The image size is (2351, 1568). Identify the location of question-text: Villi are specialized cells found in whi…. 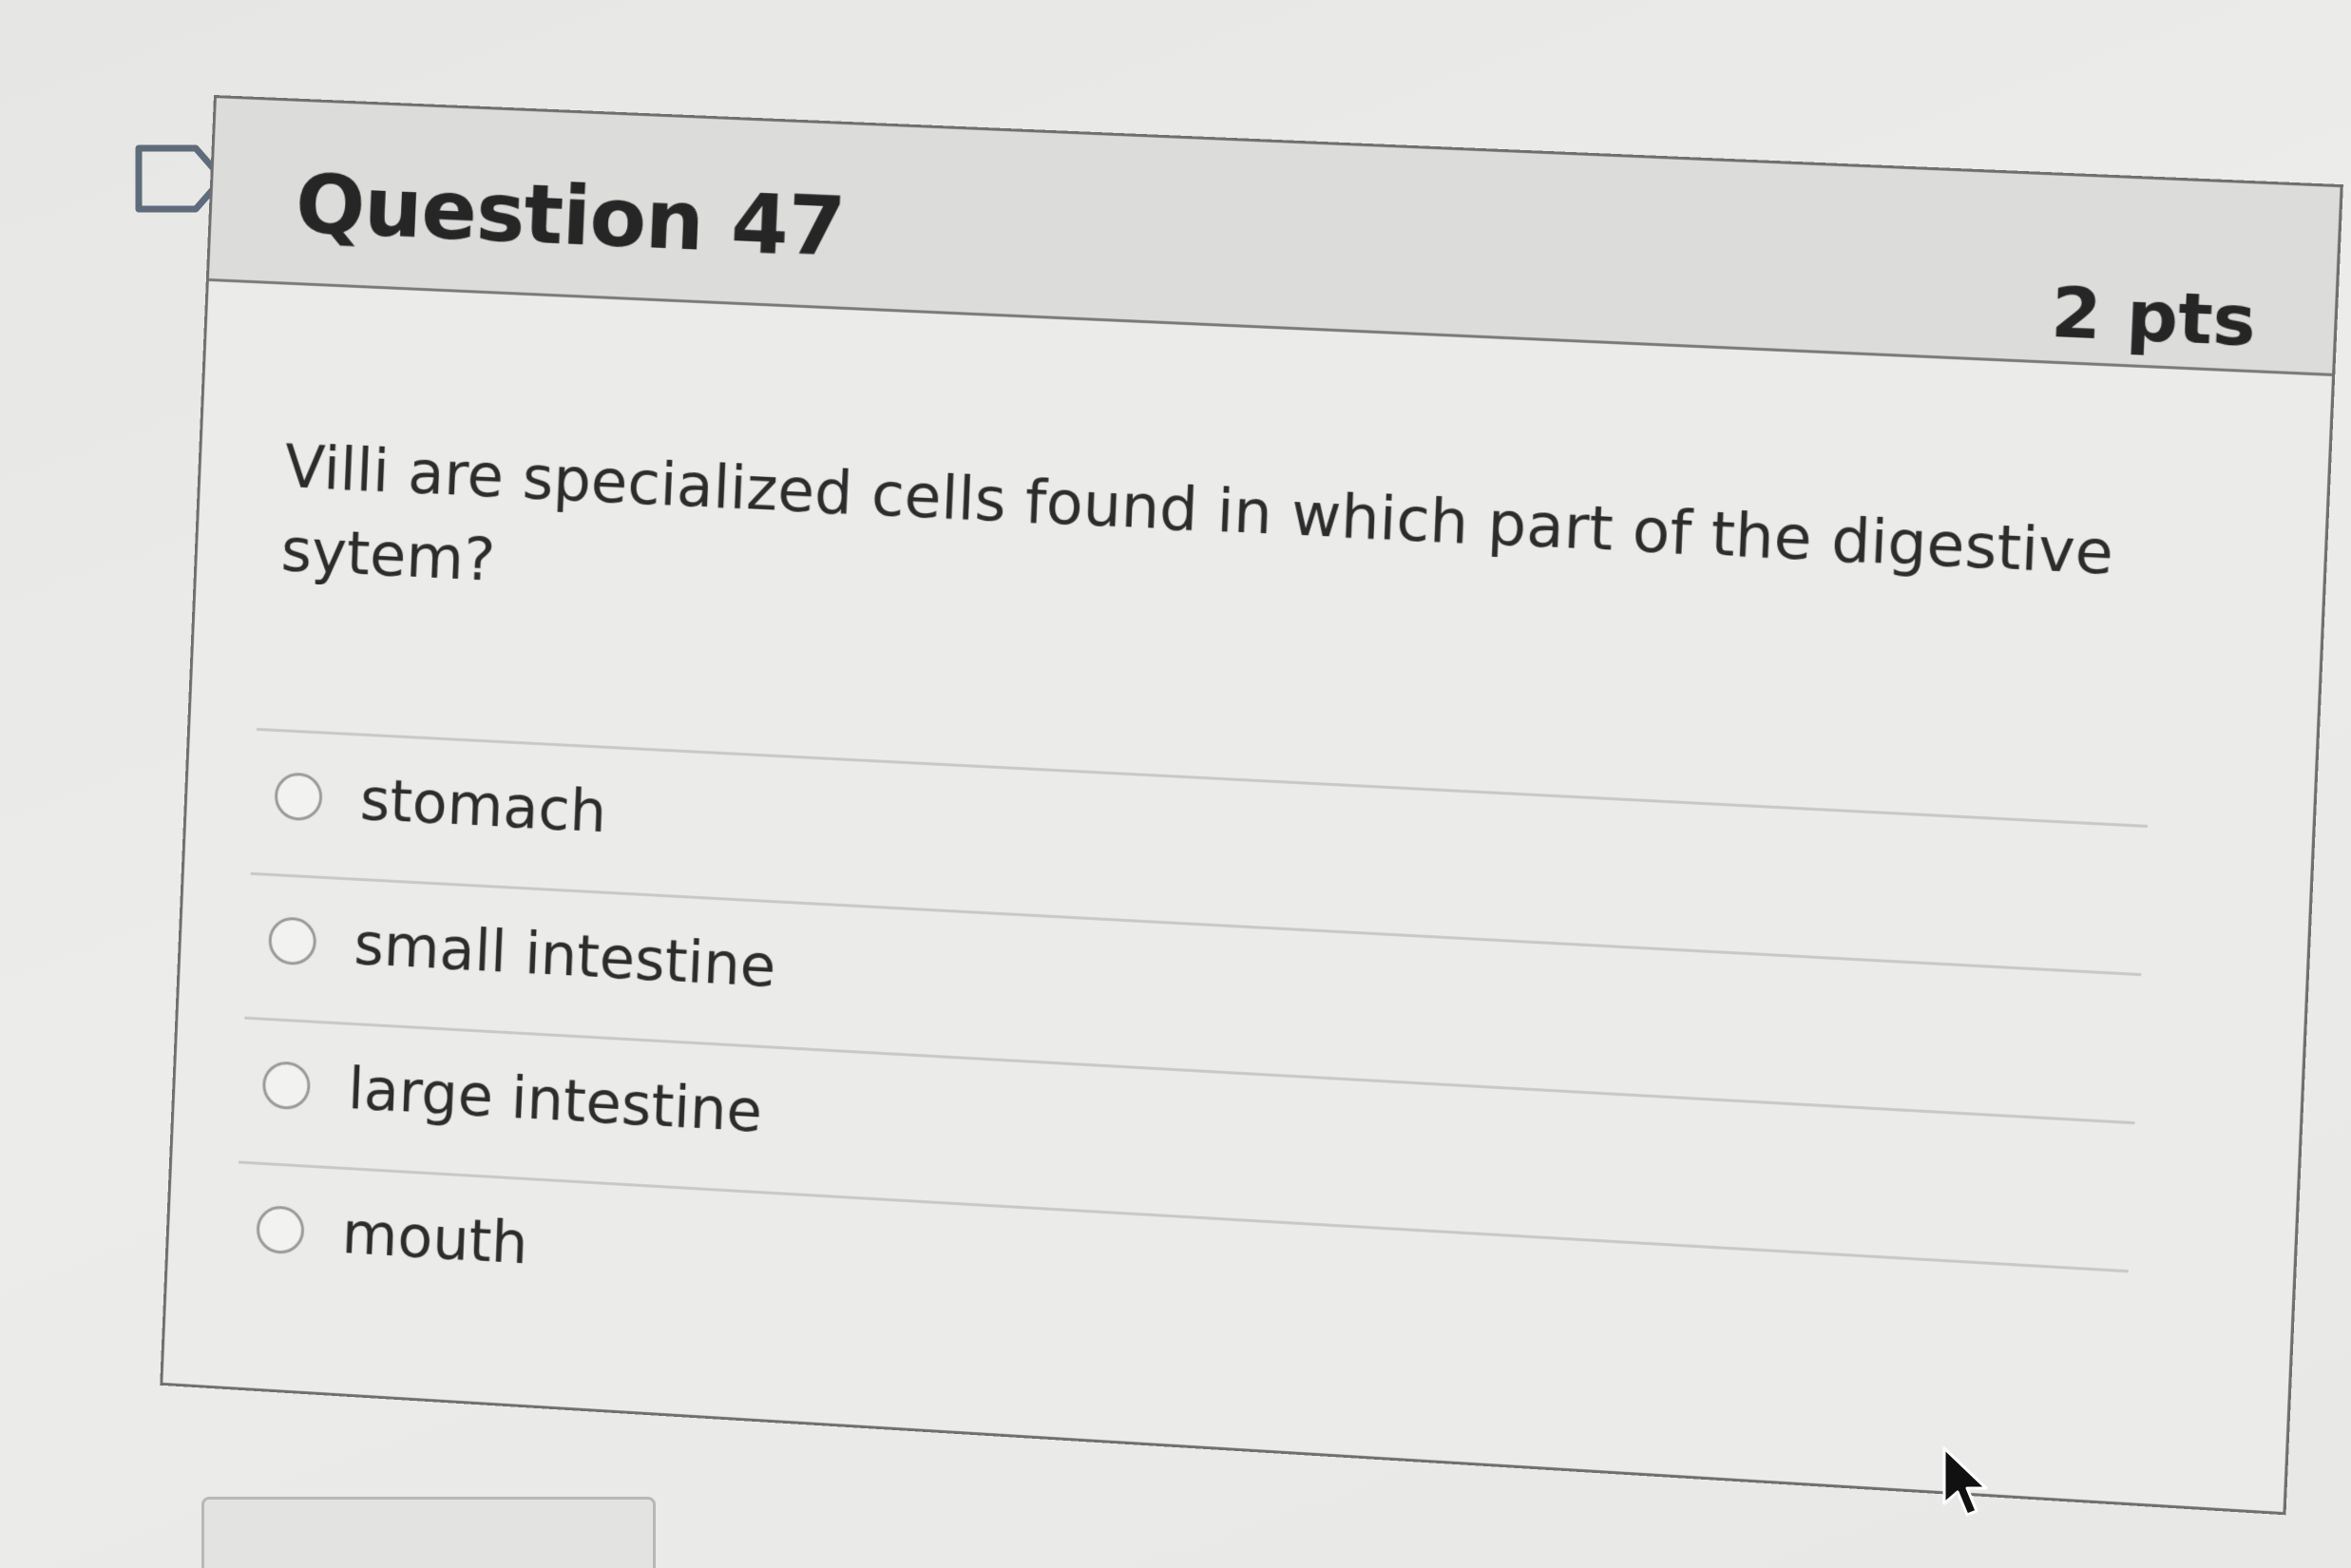
(1197, 512).